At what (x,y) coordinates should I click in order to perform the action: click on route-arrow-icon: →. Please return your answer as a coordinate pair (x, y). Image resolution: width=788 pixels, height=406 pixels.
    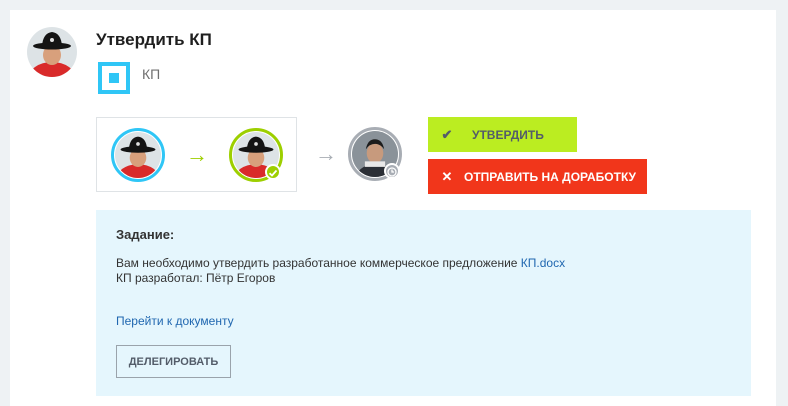
    Looking at the image, I should click on (197, 154).